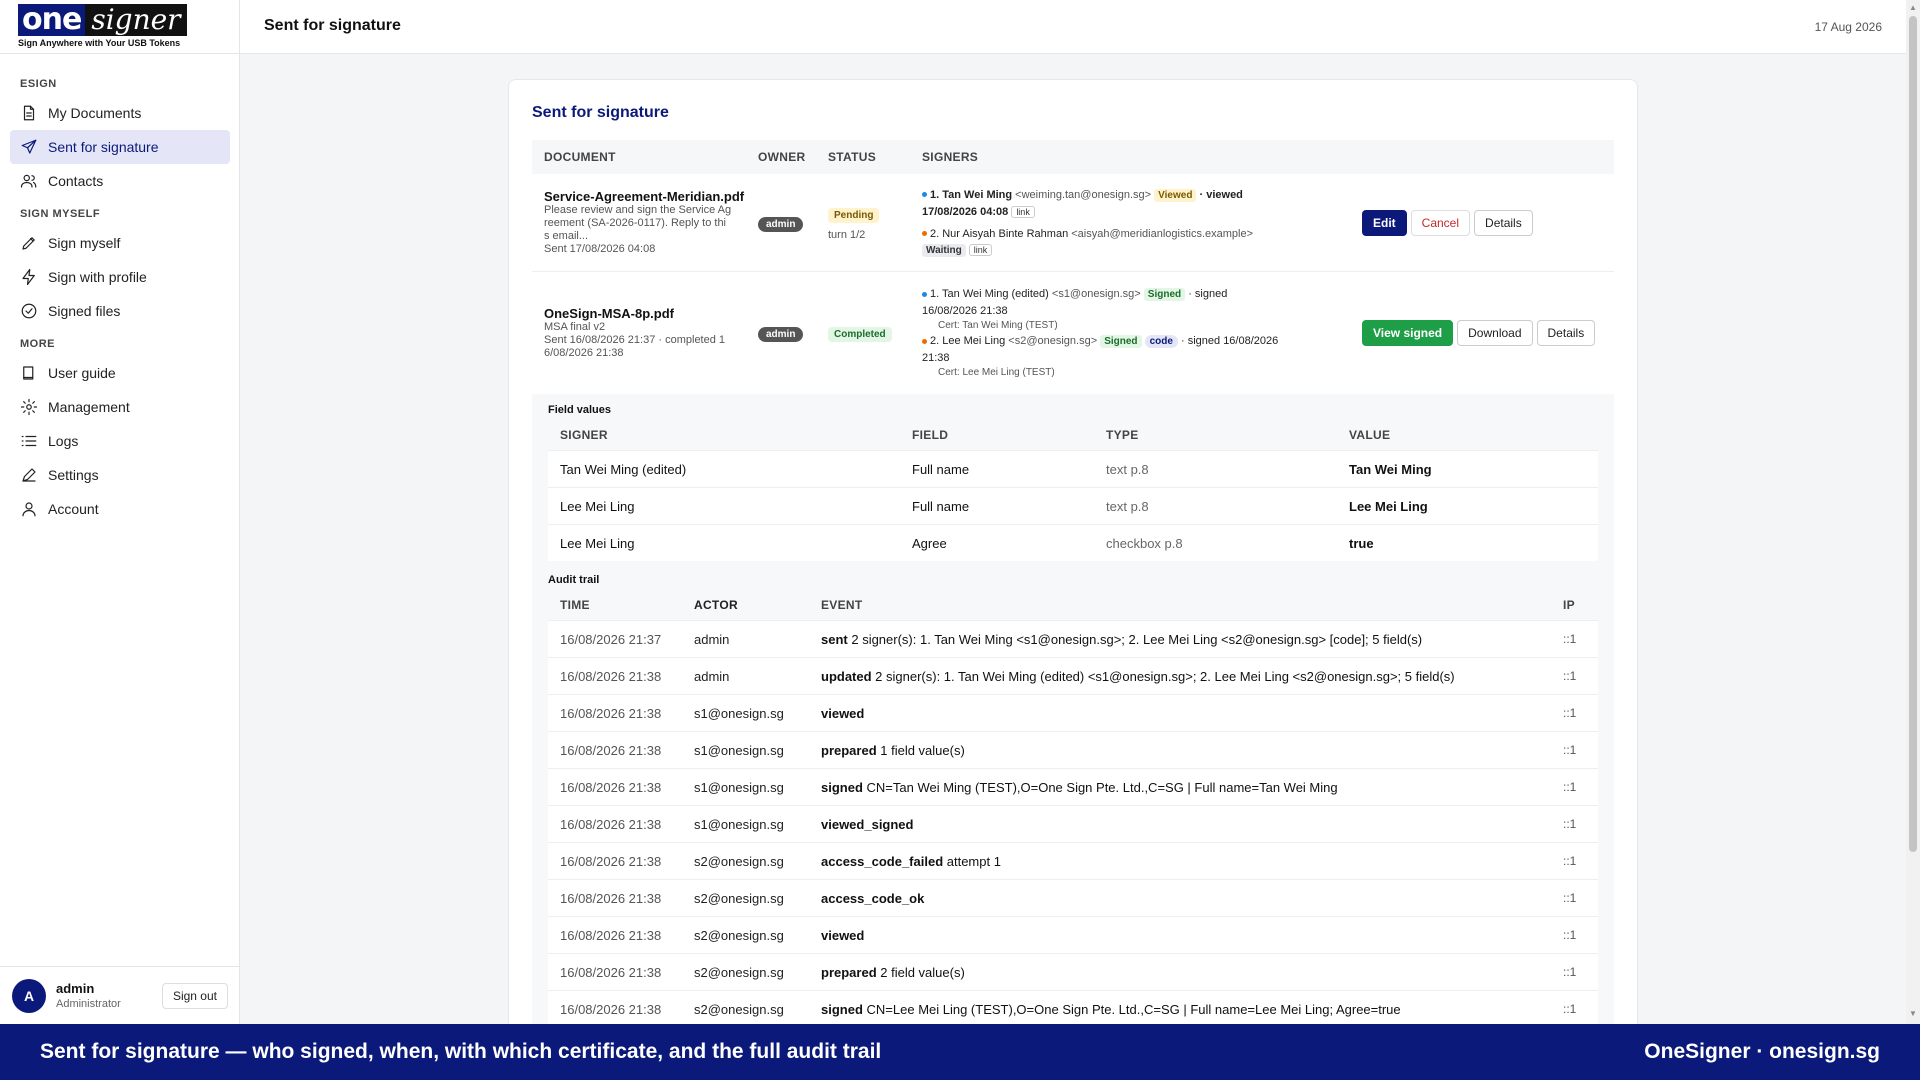  What do you see at coordinates (1913, 434) in the screenshot?
I see `scroll-thumb` at bounding box center [1913, 434].